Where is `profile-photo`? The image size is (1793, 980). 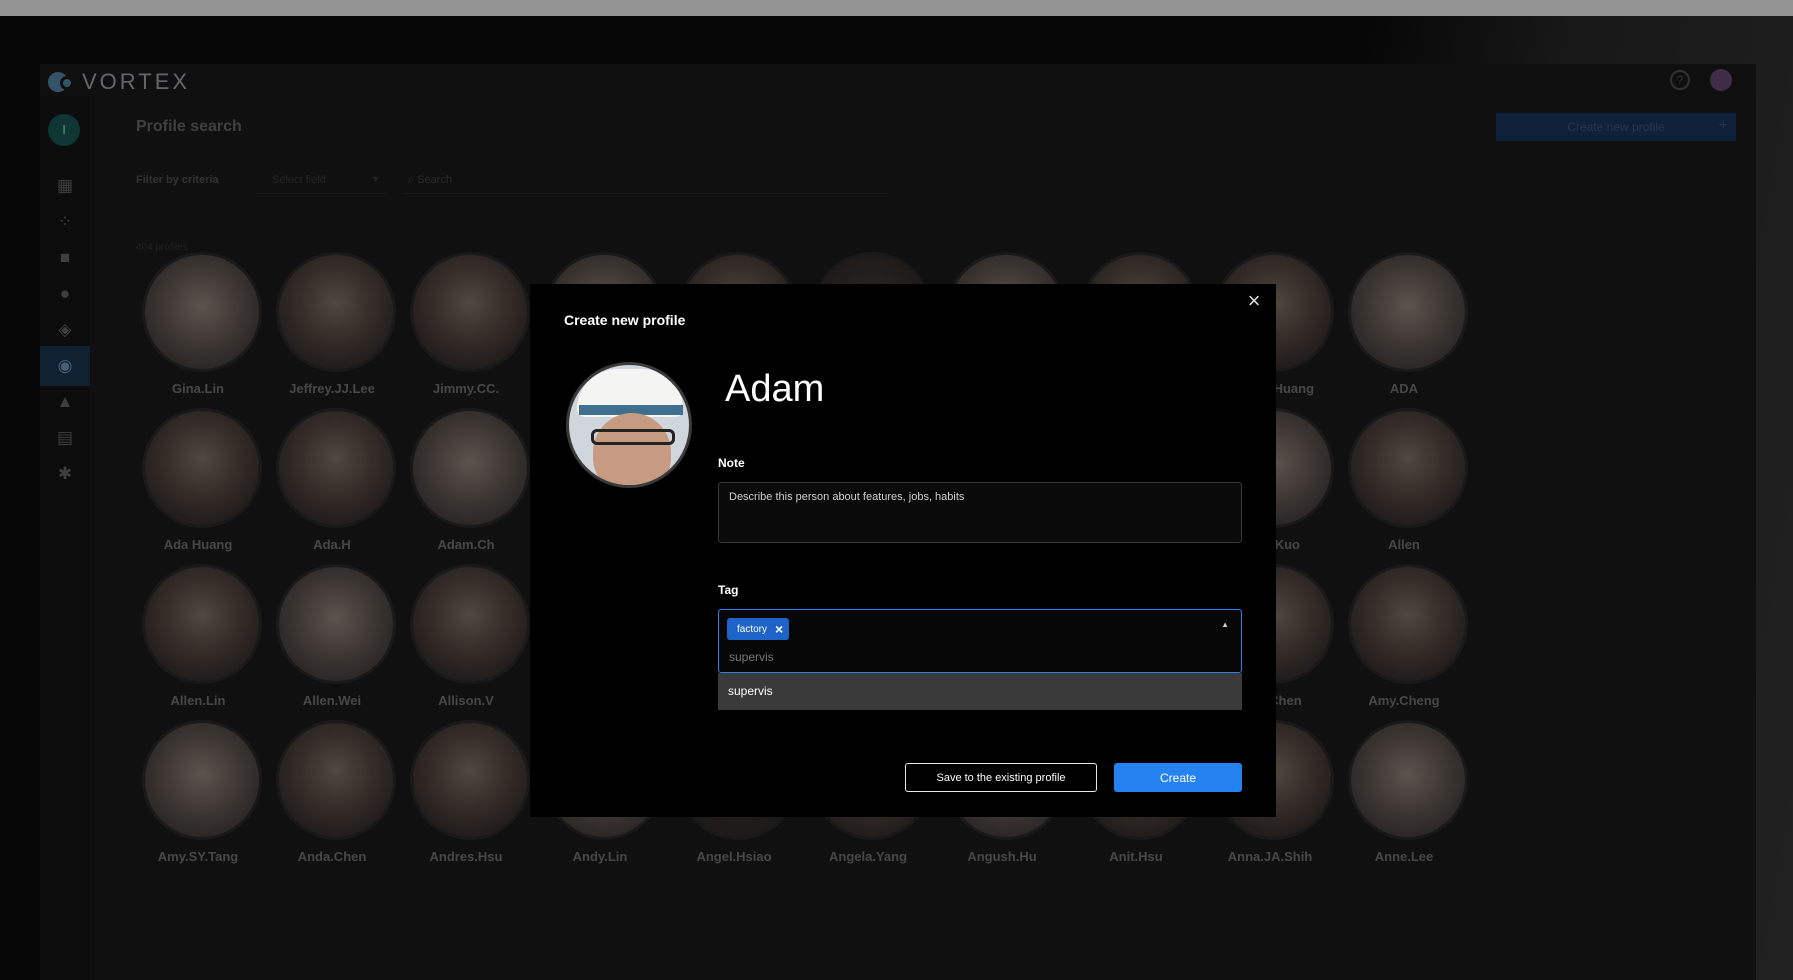 profile-photo is located at coordinates (629, 425).